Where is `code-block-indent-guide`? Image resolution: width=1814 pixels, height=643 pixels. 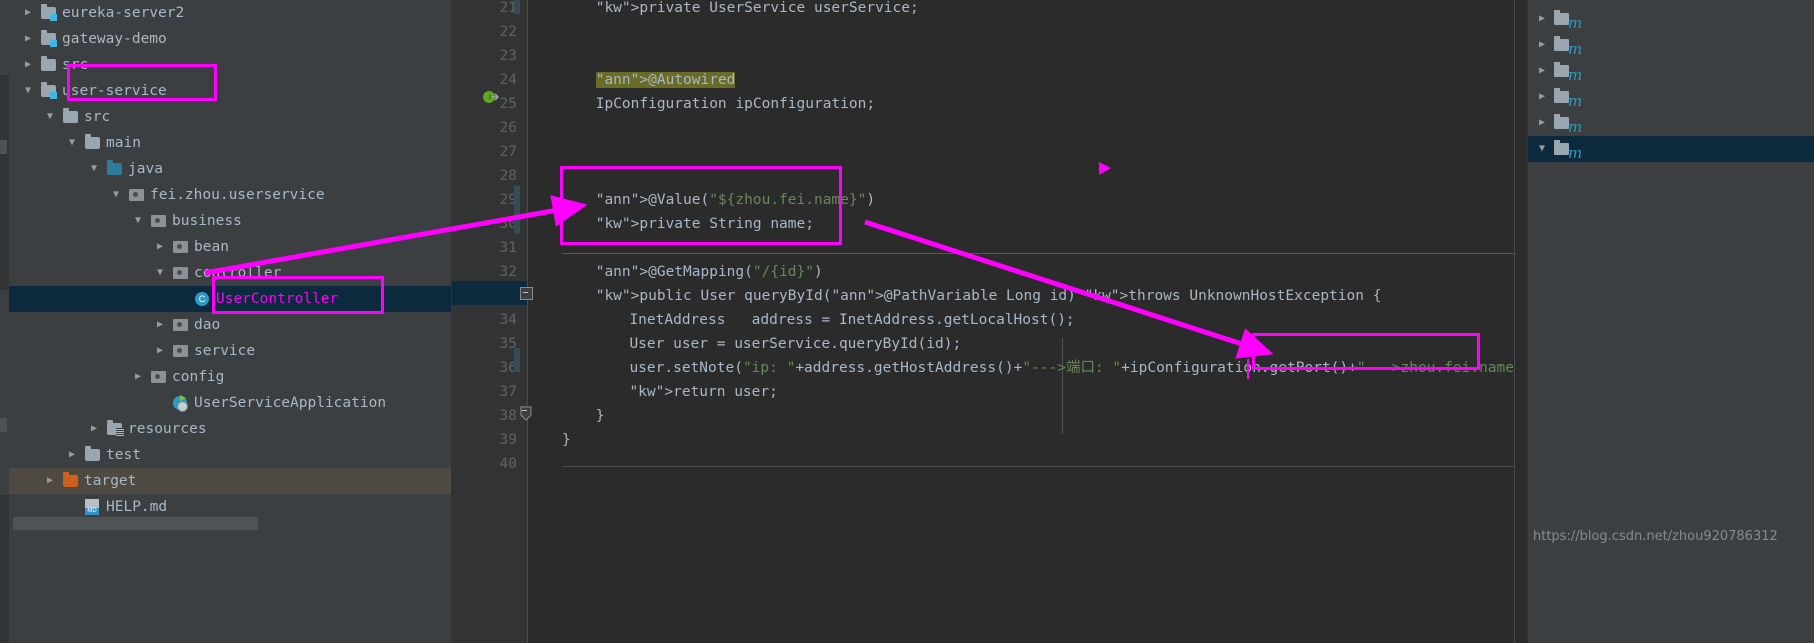 code-block-indent-guide is located at coordinates (1062, 386).